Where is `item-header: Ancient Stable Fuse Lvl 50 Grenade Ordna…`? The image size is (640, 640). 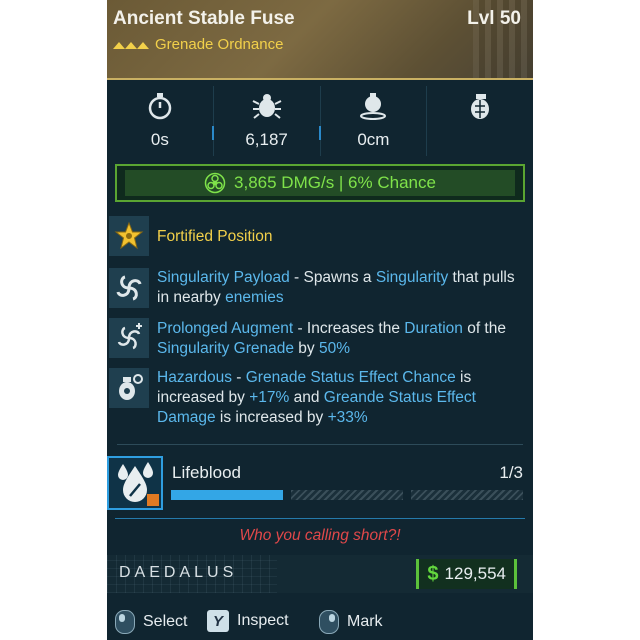 item-header: Ancient Stable Fuse Lvl 50 Grenade Ordna… is located at coordinates (320, 40).